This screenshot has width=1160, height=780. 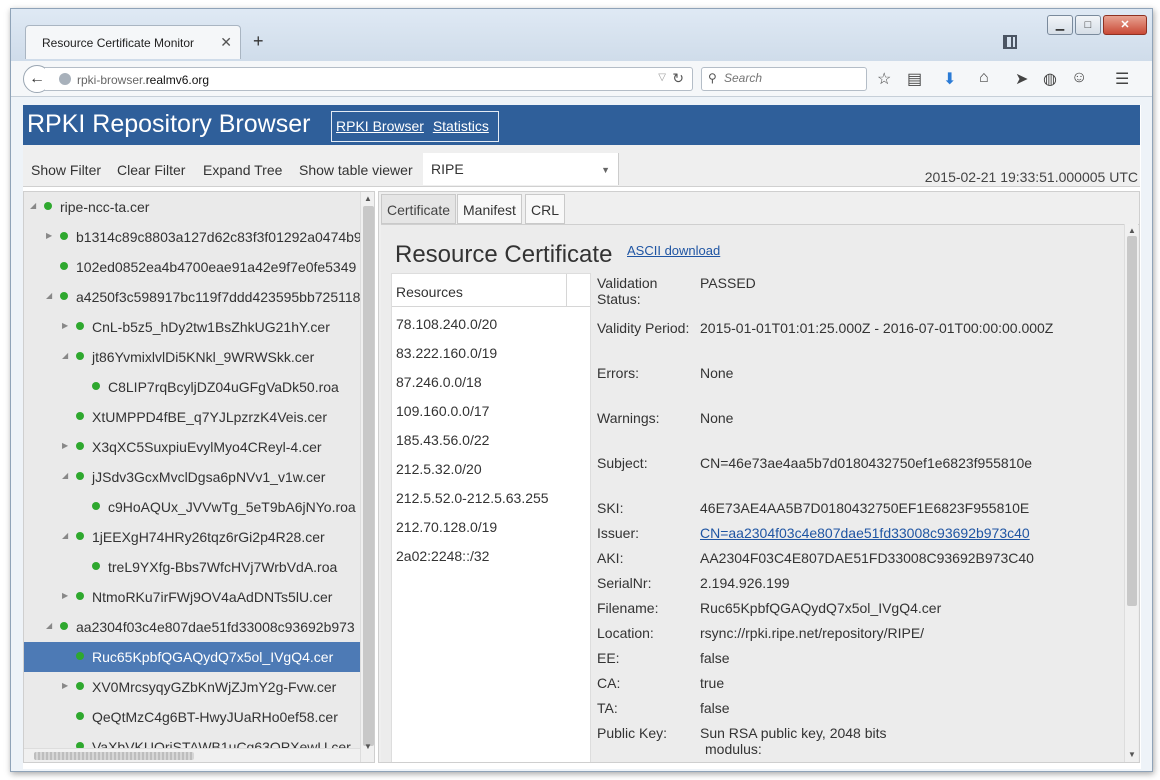 What do you see at coordinates (607, 708) in the screenshot?
I see `detail-key: TA:` at bounding box center [607, 708].